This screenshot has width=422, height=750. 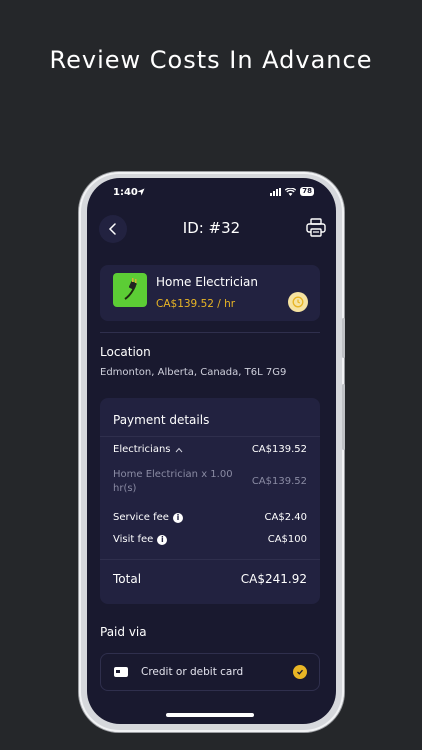 I want to click on line-item-value: CA$139.52, so click(x=279, y=481).